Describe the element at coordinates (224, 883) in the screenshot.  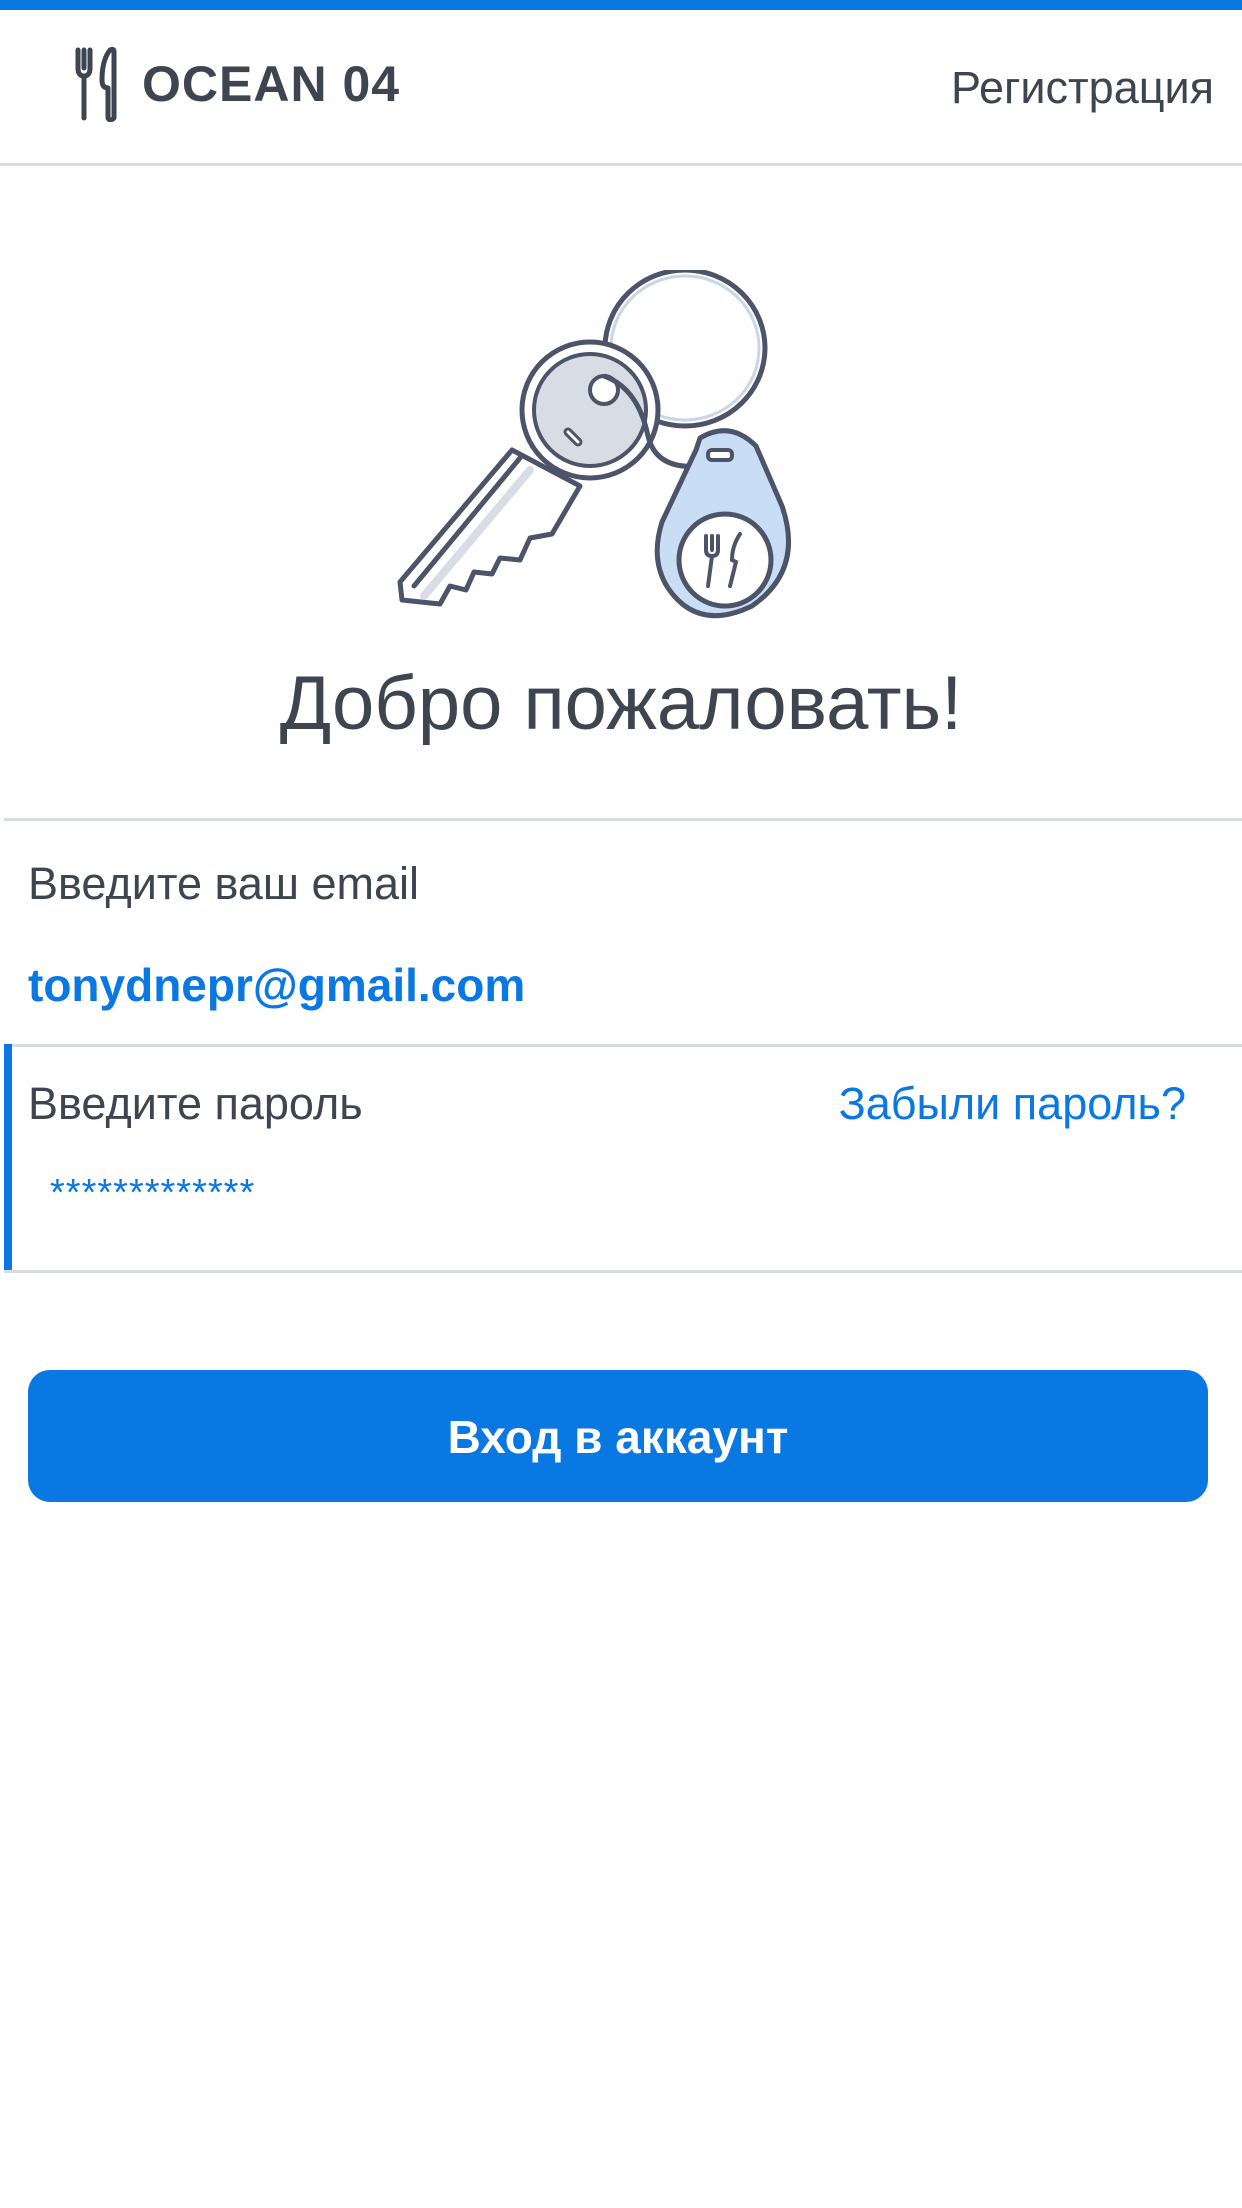
I see `email-label: Введите ваш email` at that location.